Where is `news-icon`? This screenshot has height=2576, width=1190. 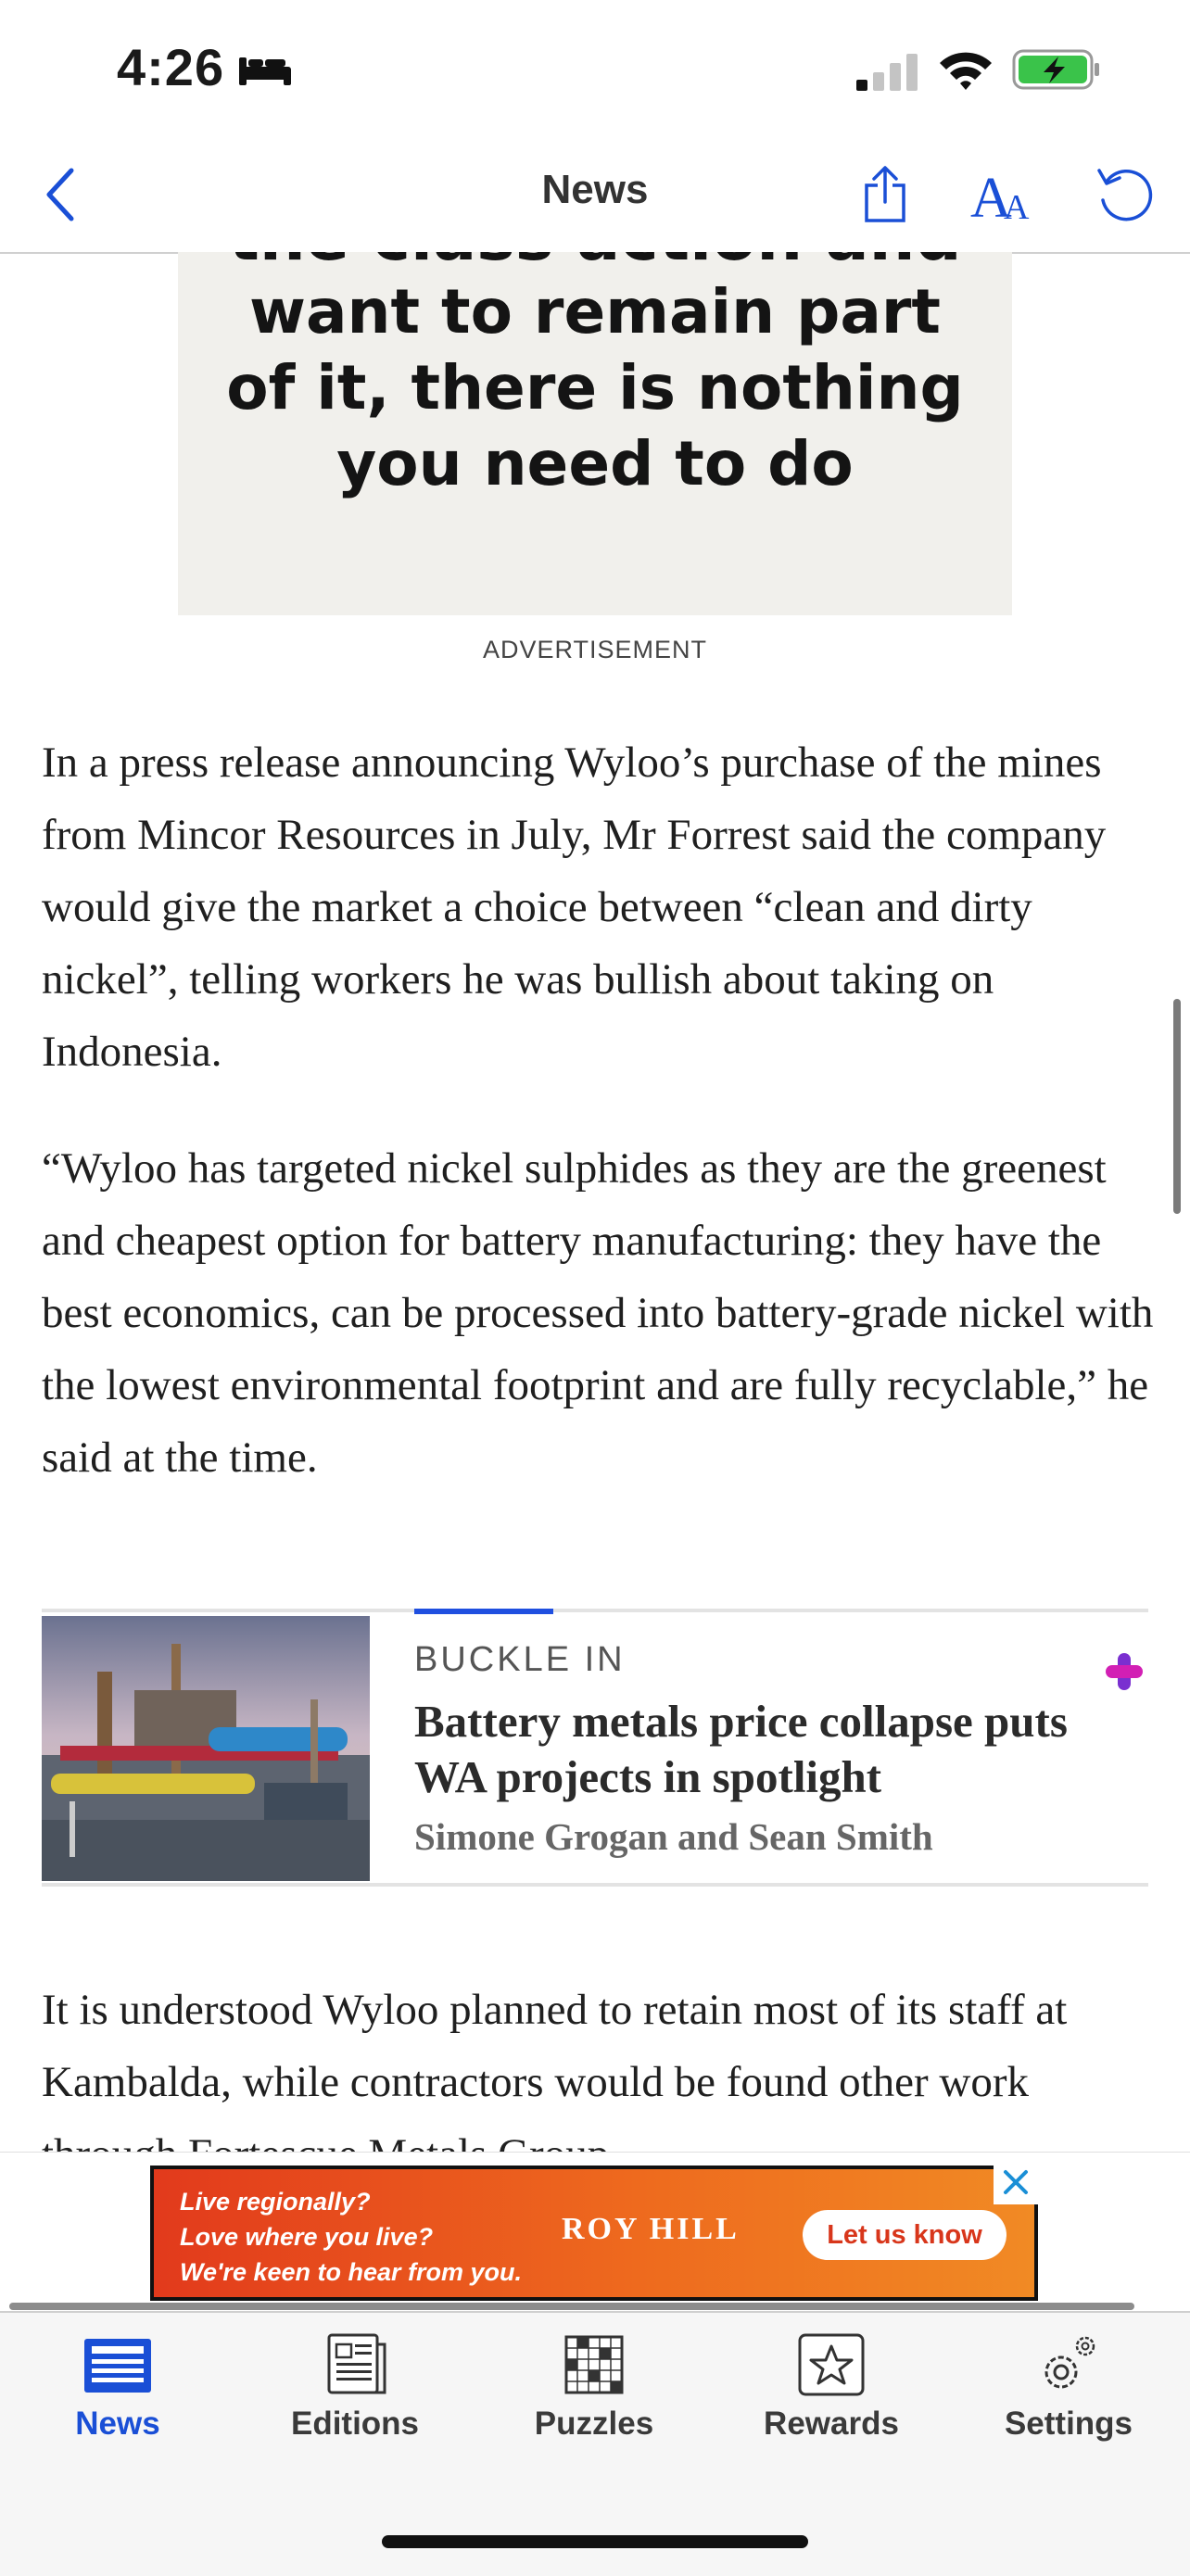
news-icon is located at coordinates (117, 2366).